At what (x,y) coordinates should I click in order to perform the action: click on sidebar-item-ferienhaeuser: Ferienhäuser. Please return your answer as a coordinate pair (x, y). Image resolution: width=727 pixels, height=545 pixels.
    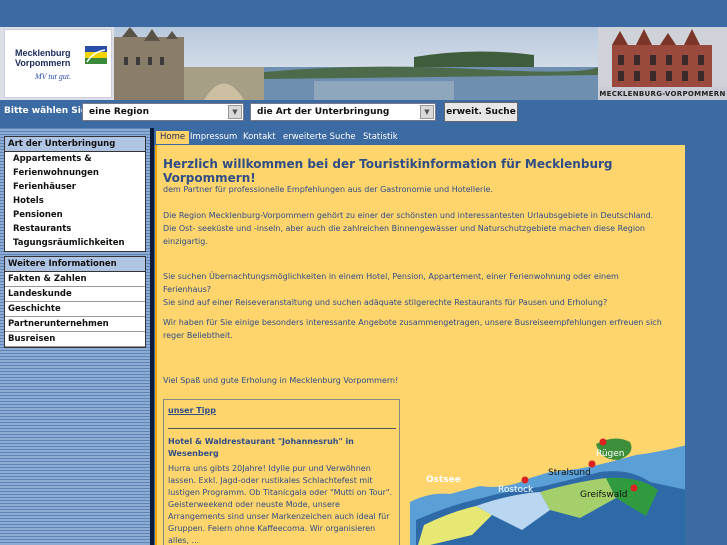
    Looking at the image, I should click on (75, 187).